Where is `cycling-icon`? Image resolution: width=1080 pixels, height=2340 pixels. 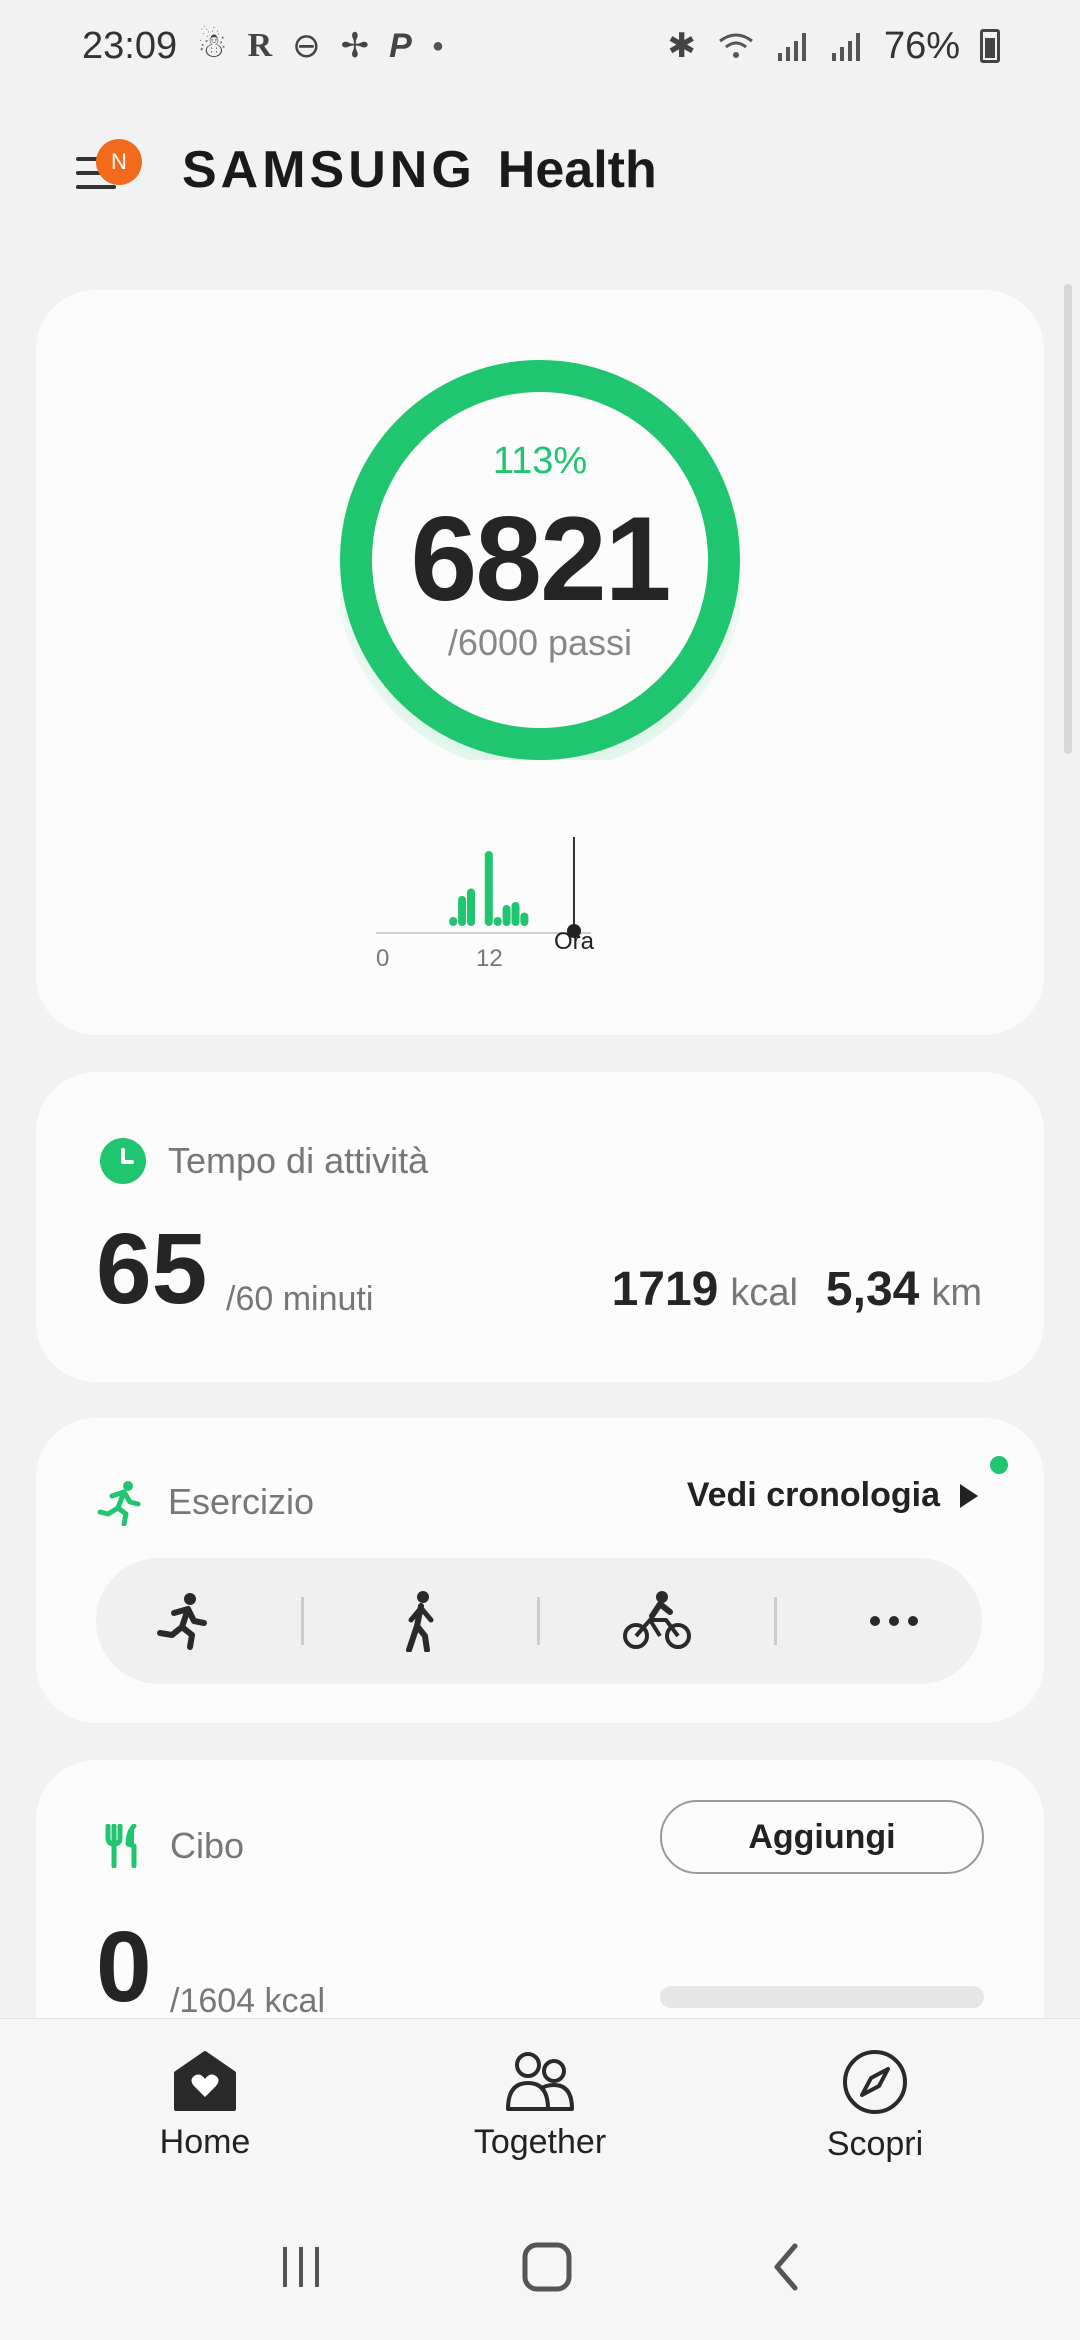
cycling-icon is located at coordinates (657, 1620).